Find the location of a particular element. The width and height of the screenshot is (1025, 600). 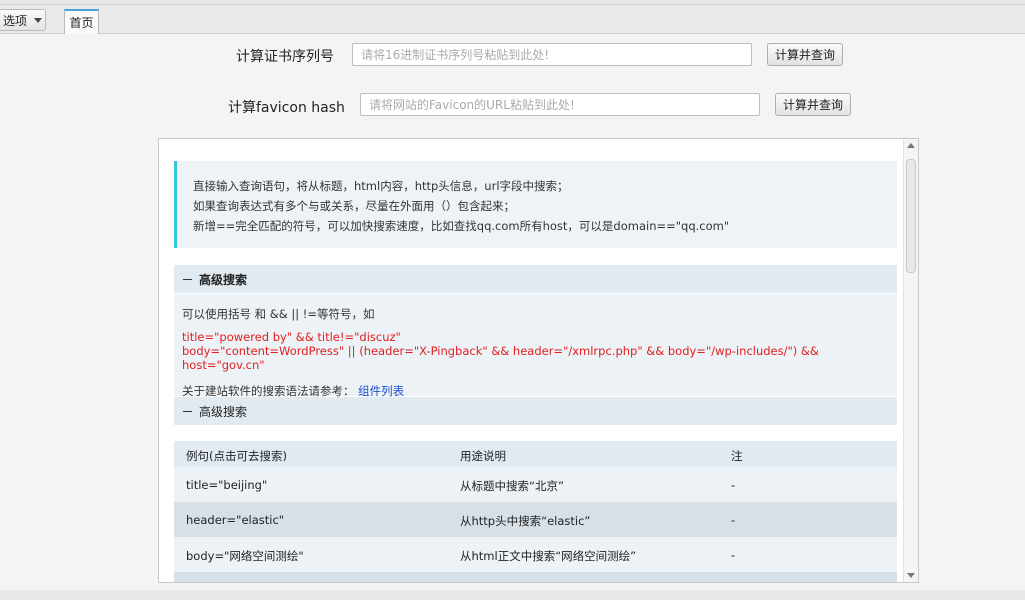

tip-line-1: 直接输入查询语句，将从标题，html内容，http头信息，url字段中搜索； is located at coordinates (381, 186).